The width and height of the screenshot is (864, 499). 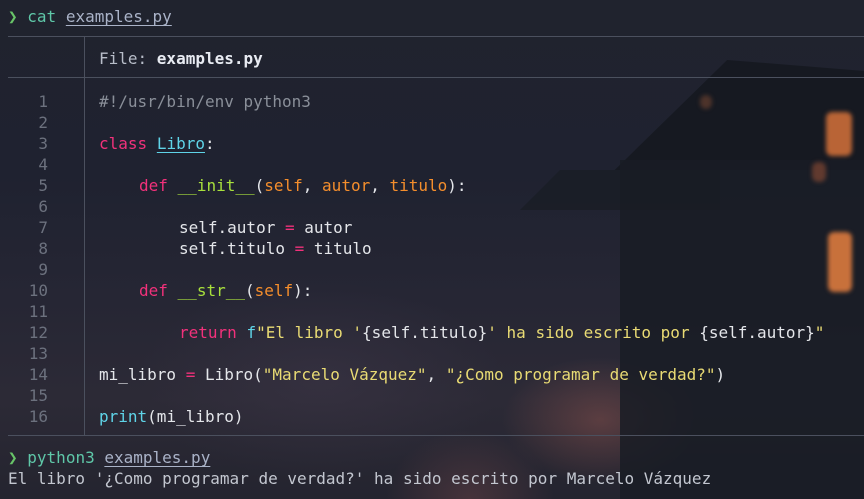 I want to click on comment-token: #!/usr/bin/env python3, so click(x=205, y=101).